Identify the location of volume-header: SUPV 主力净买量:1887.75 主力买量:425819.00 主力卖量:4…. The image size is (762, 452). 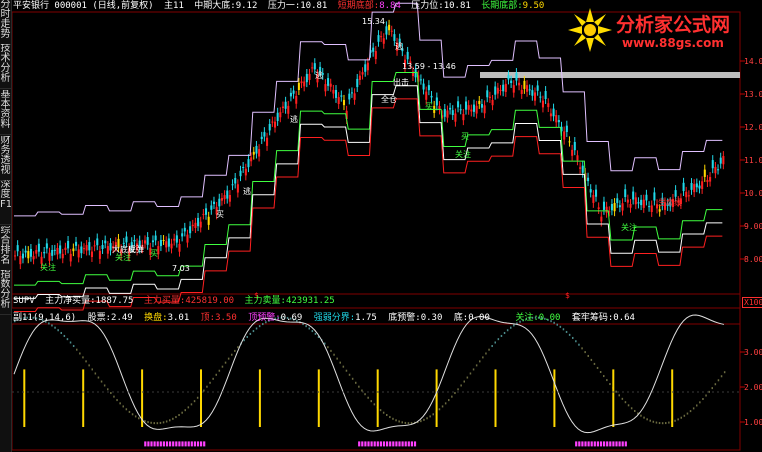
(176, 301).